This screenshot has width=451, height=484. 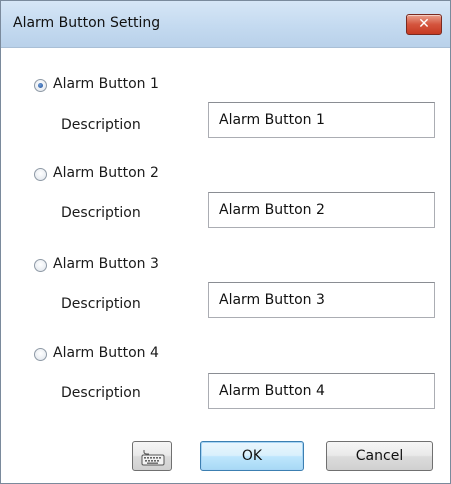 I want to click on alarm-label-3: Alarm Button 3, so click(x=106, y=264).